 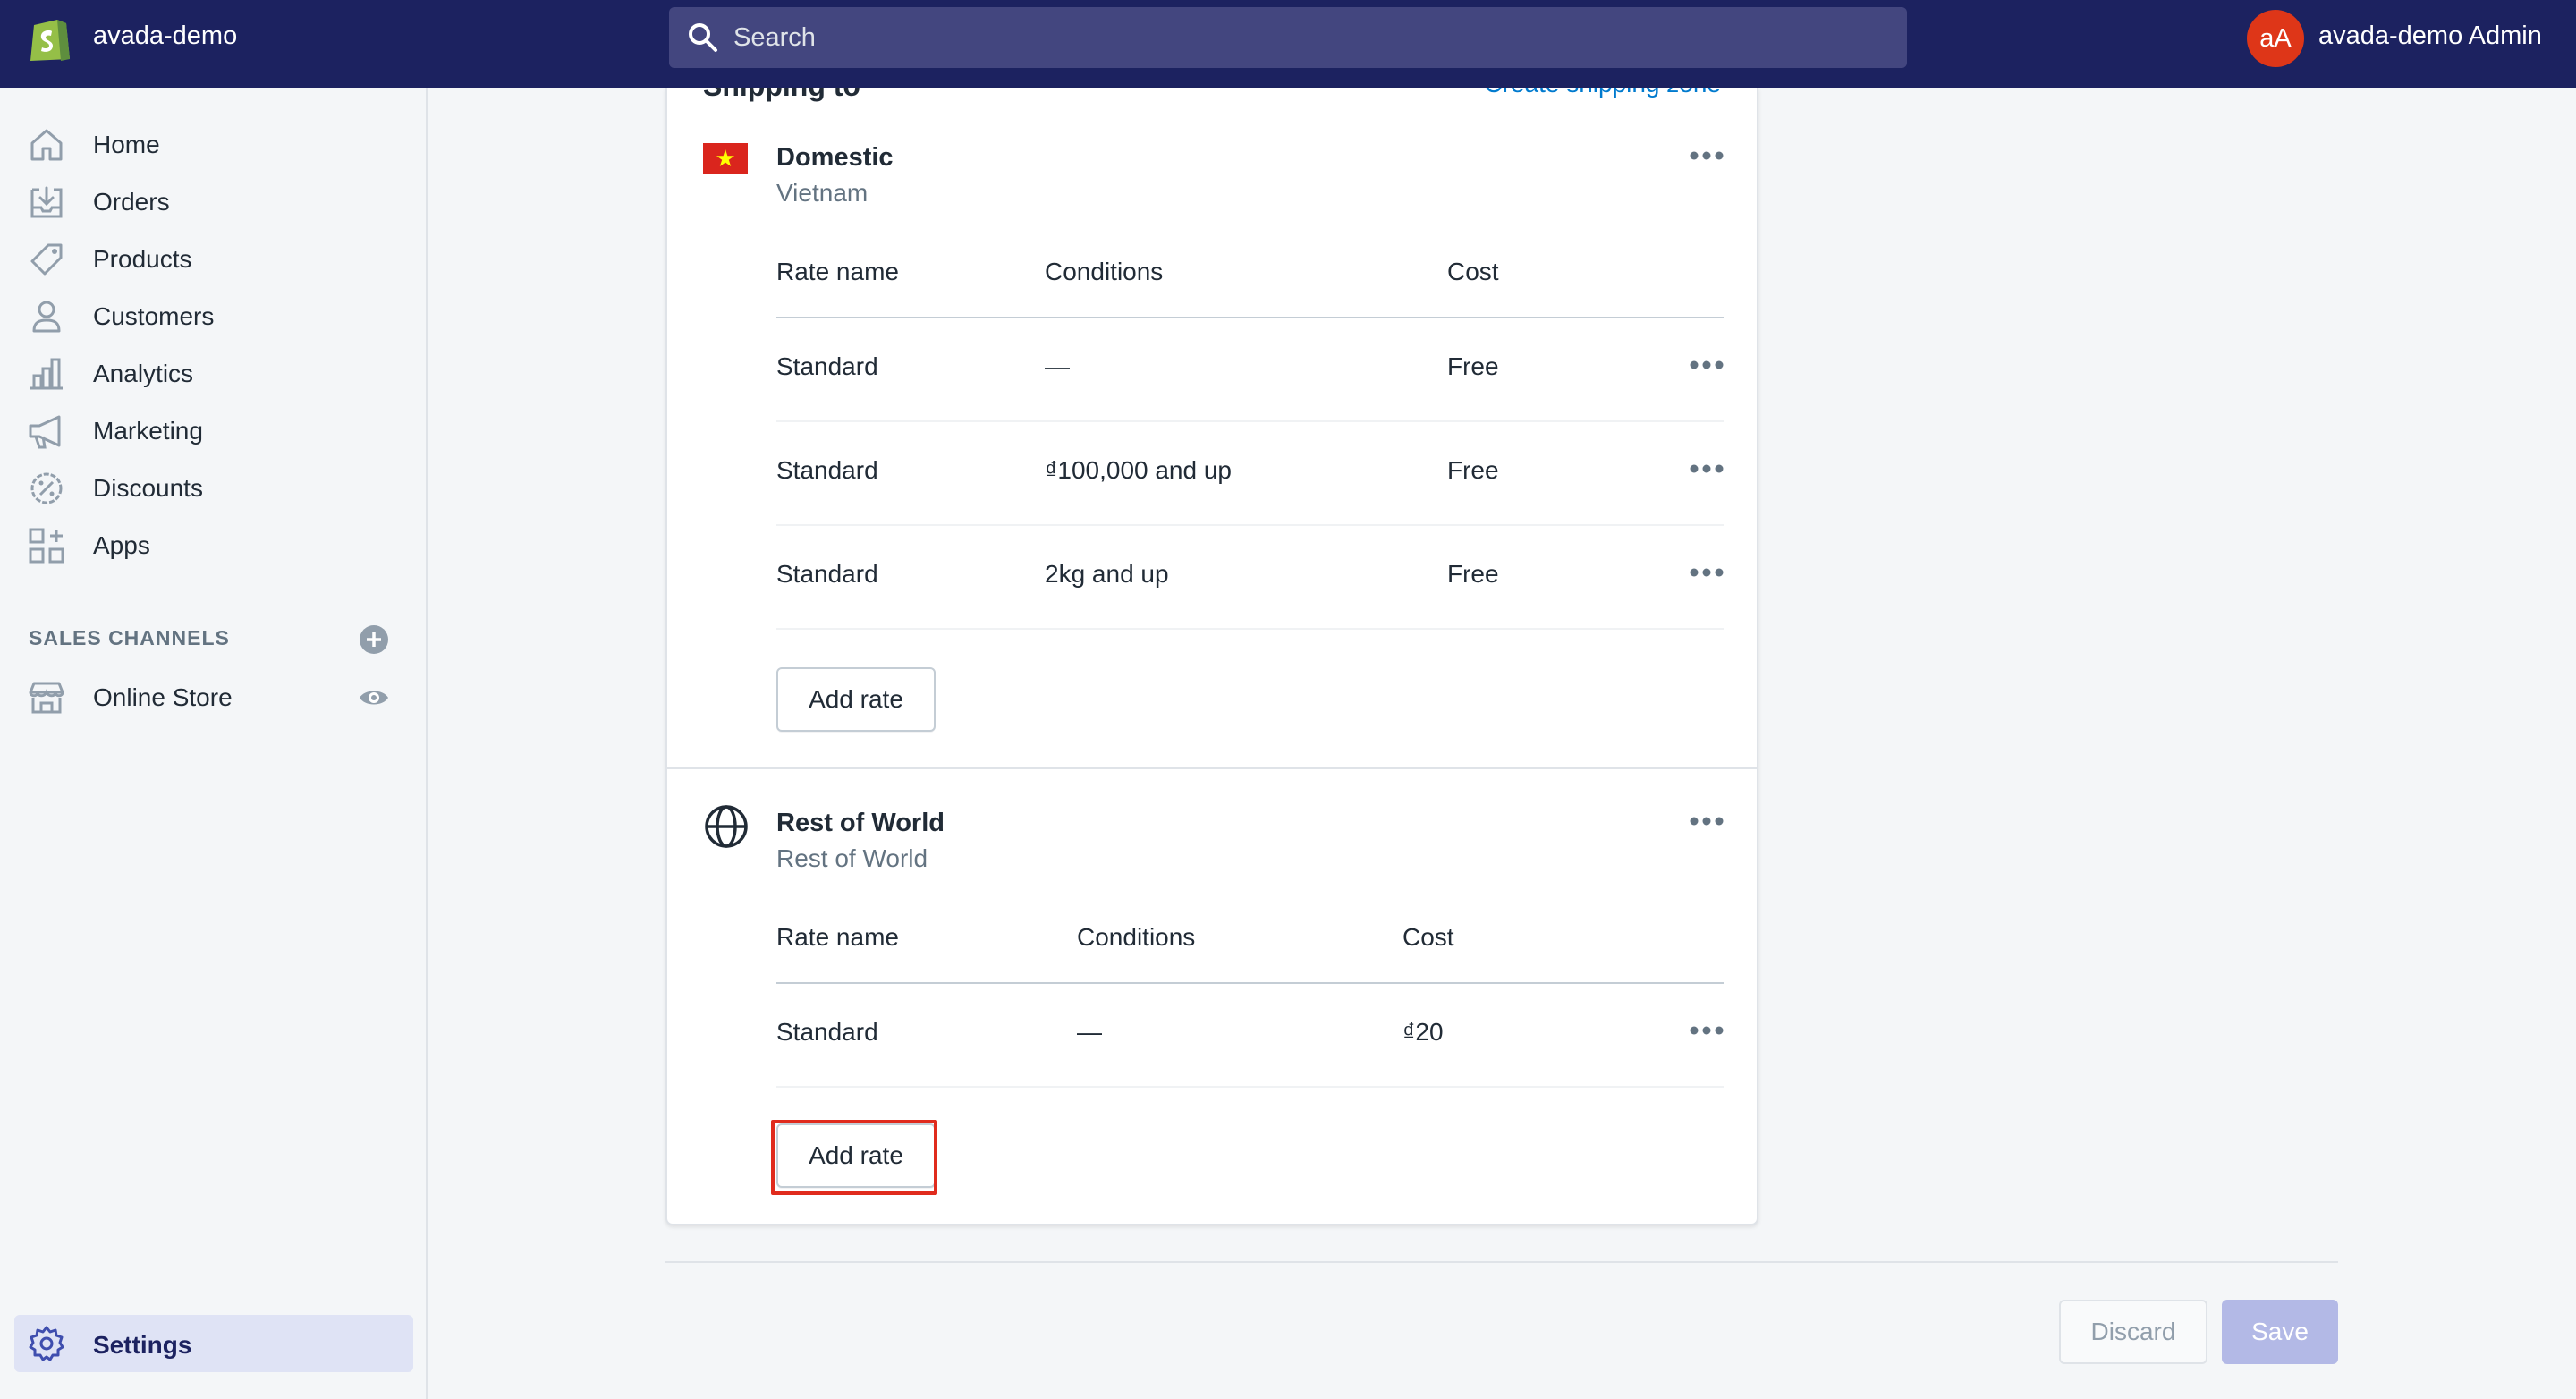 I want to click on sidebar-item-settings: Settings, so click(x=213, y=1343).